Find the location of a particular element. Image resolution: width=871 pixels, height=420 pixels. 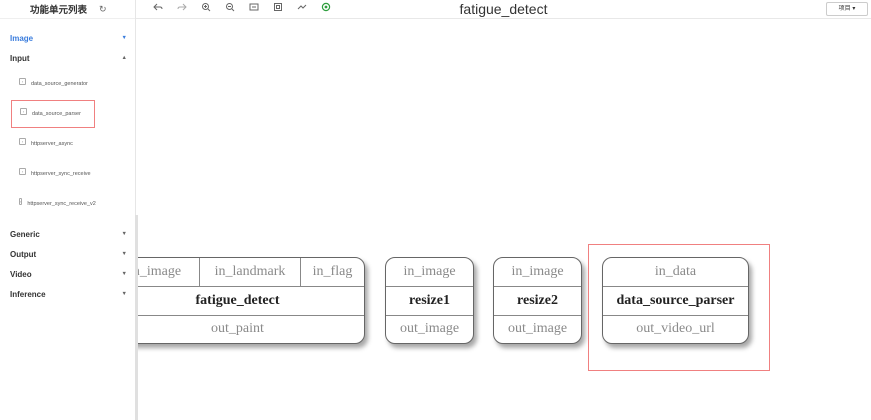

item-label: data_source_generator is located at coordinates (59, 84).